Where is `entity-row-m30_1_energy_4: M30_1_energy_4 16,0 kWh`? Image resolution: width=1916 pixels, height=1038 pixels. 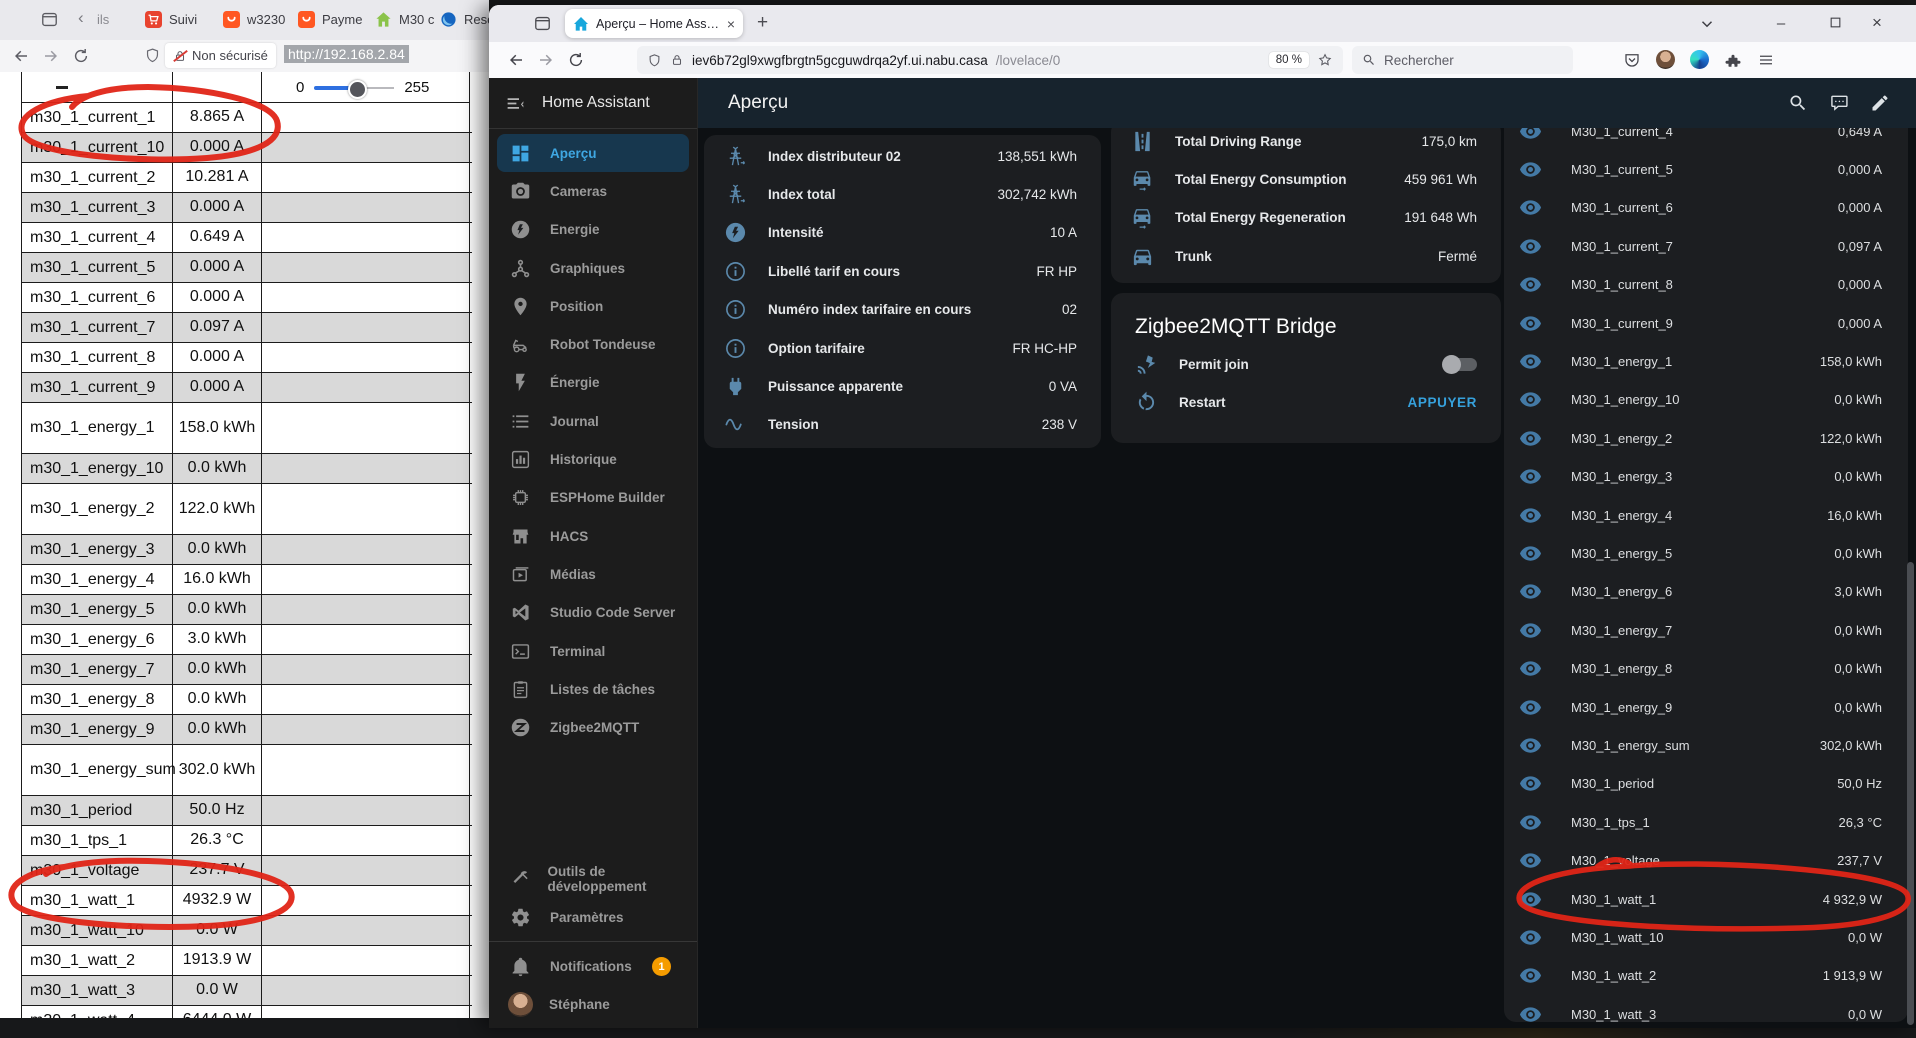 entity-row-m30_1_energy_4: M30_1_energy_4 16,0 kWh is located at coordinates (1706, 515).